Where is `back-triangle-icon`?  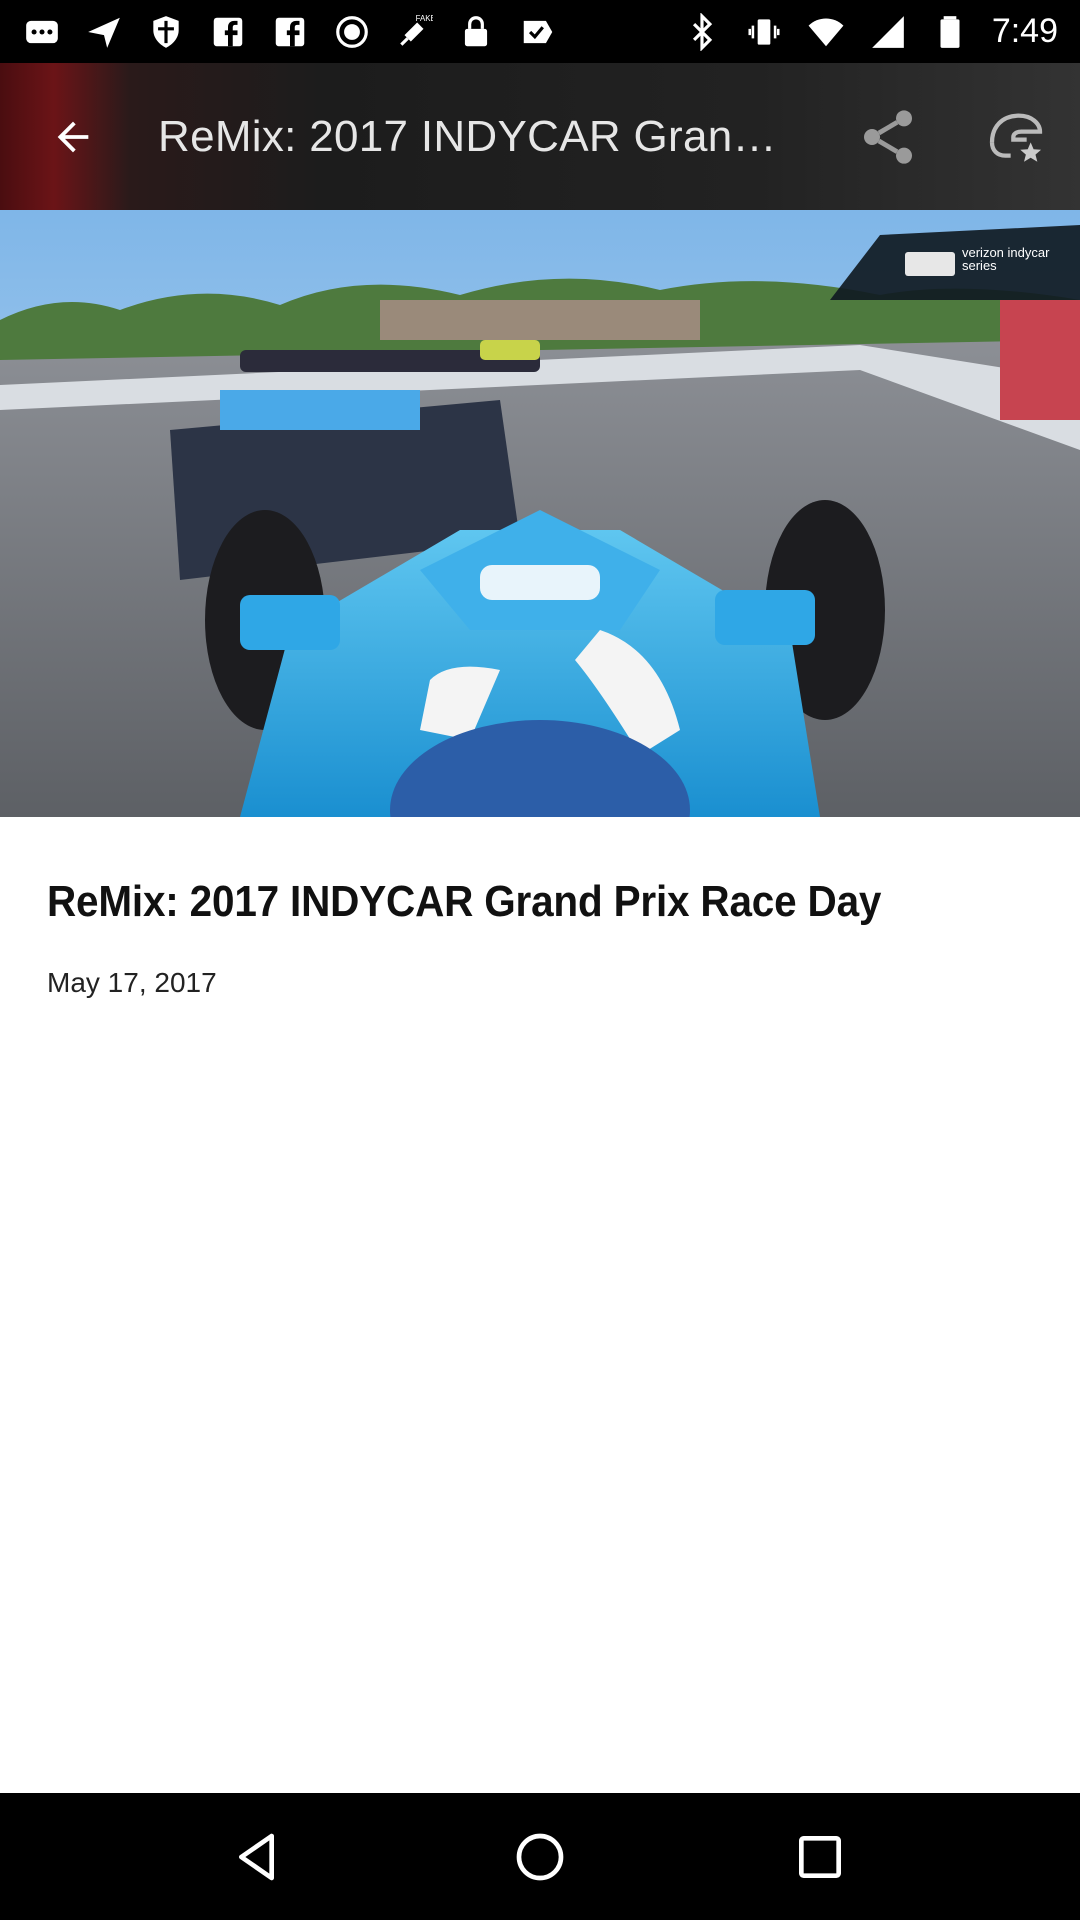 back-triangle-icon is located at coordinates (256, 1856).